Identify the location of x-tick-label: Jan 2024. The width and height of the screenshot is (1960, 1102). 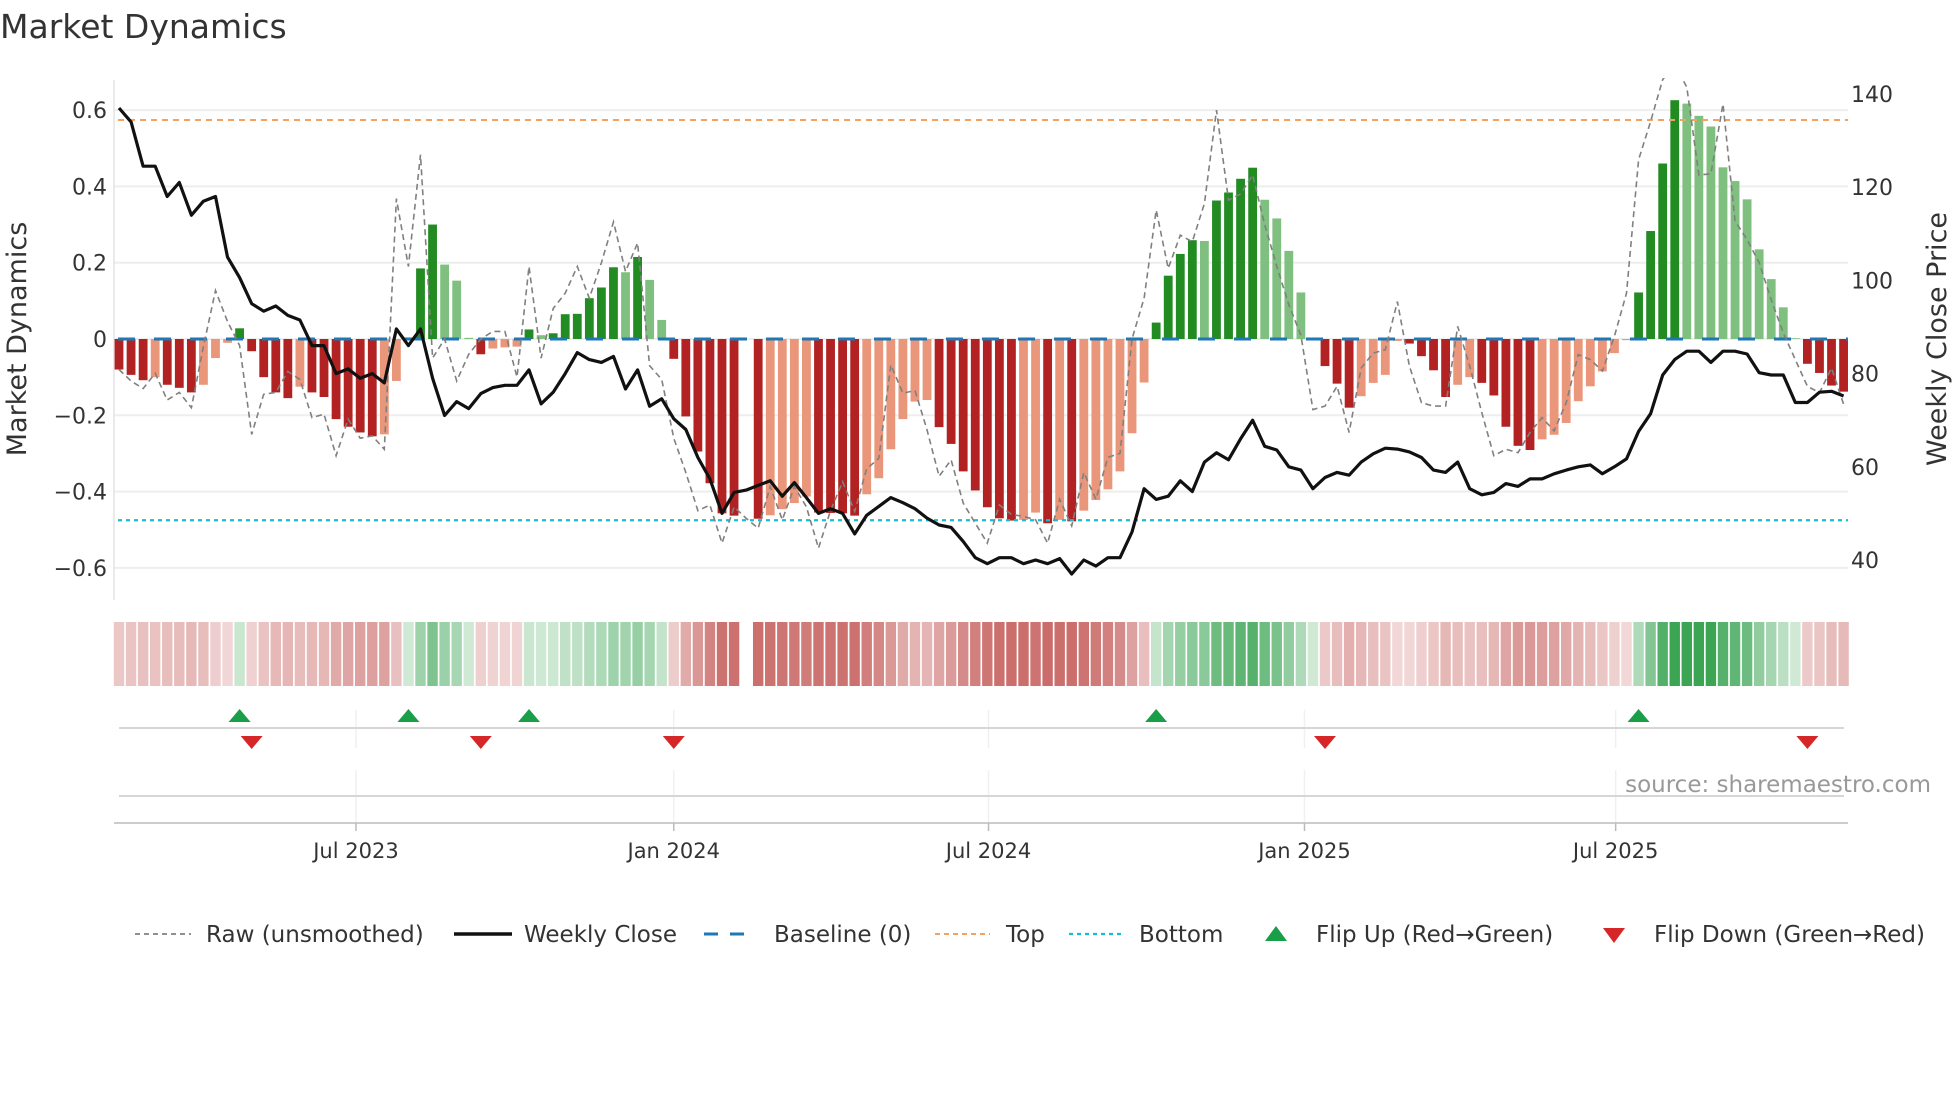
(673, 851).